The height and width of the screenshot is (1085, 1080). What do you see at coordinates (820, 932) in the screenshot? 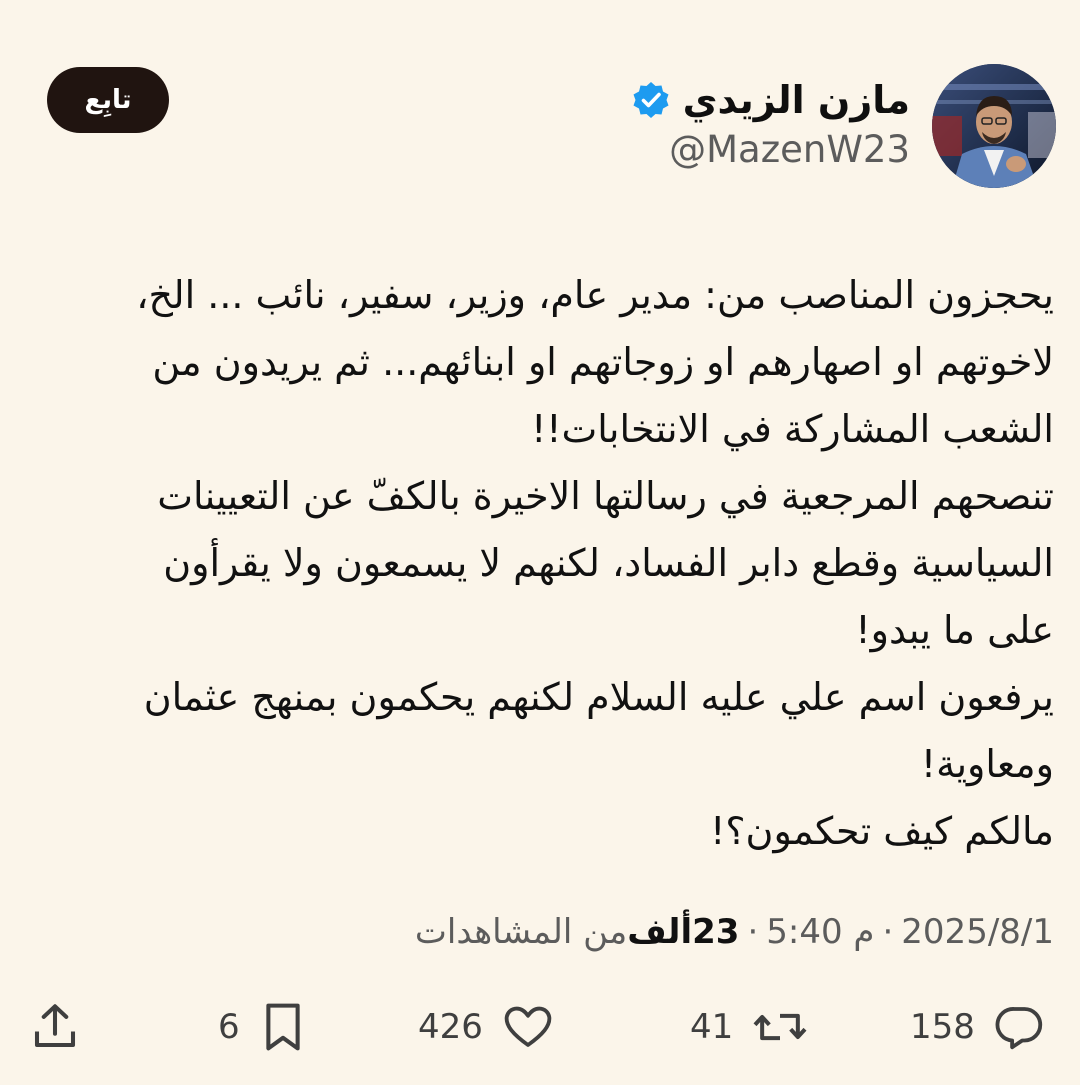
I see `tweet-time: 5:40 م` at bounding box center [820, 932].